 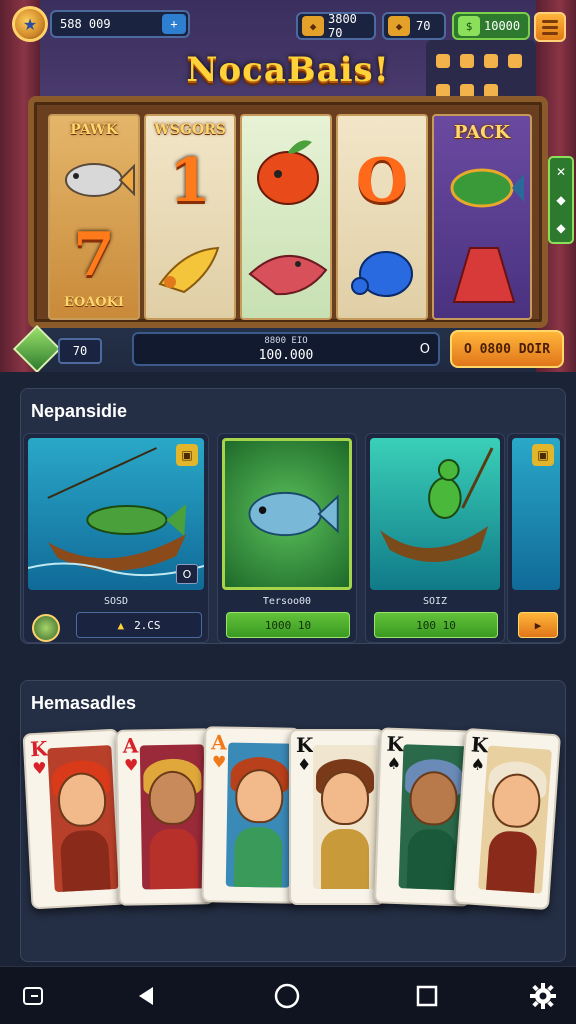 I want to click on card-3-button: 100 10, so click(x=436, y=625).